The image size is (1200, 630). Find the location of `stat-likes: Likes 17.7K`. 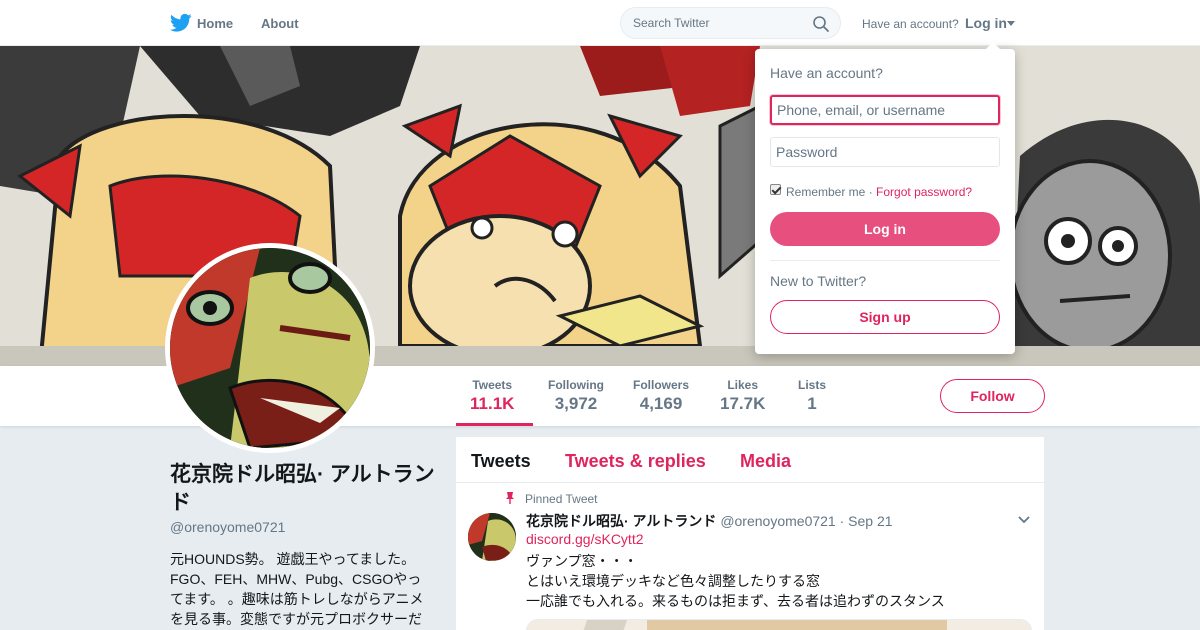

stat-likes: Likes 17.7K is located at coordinates (742, 396).